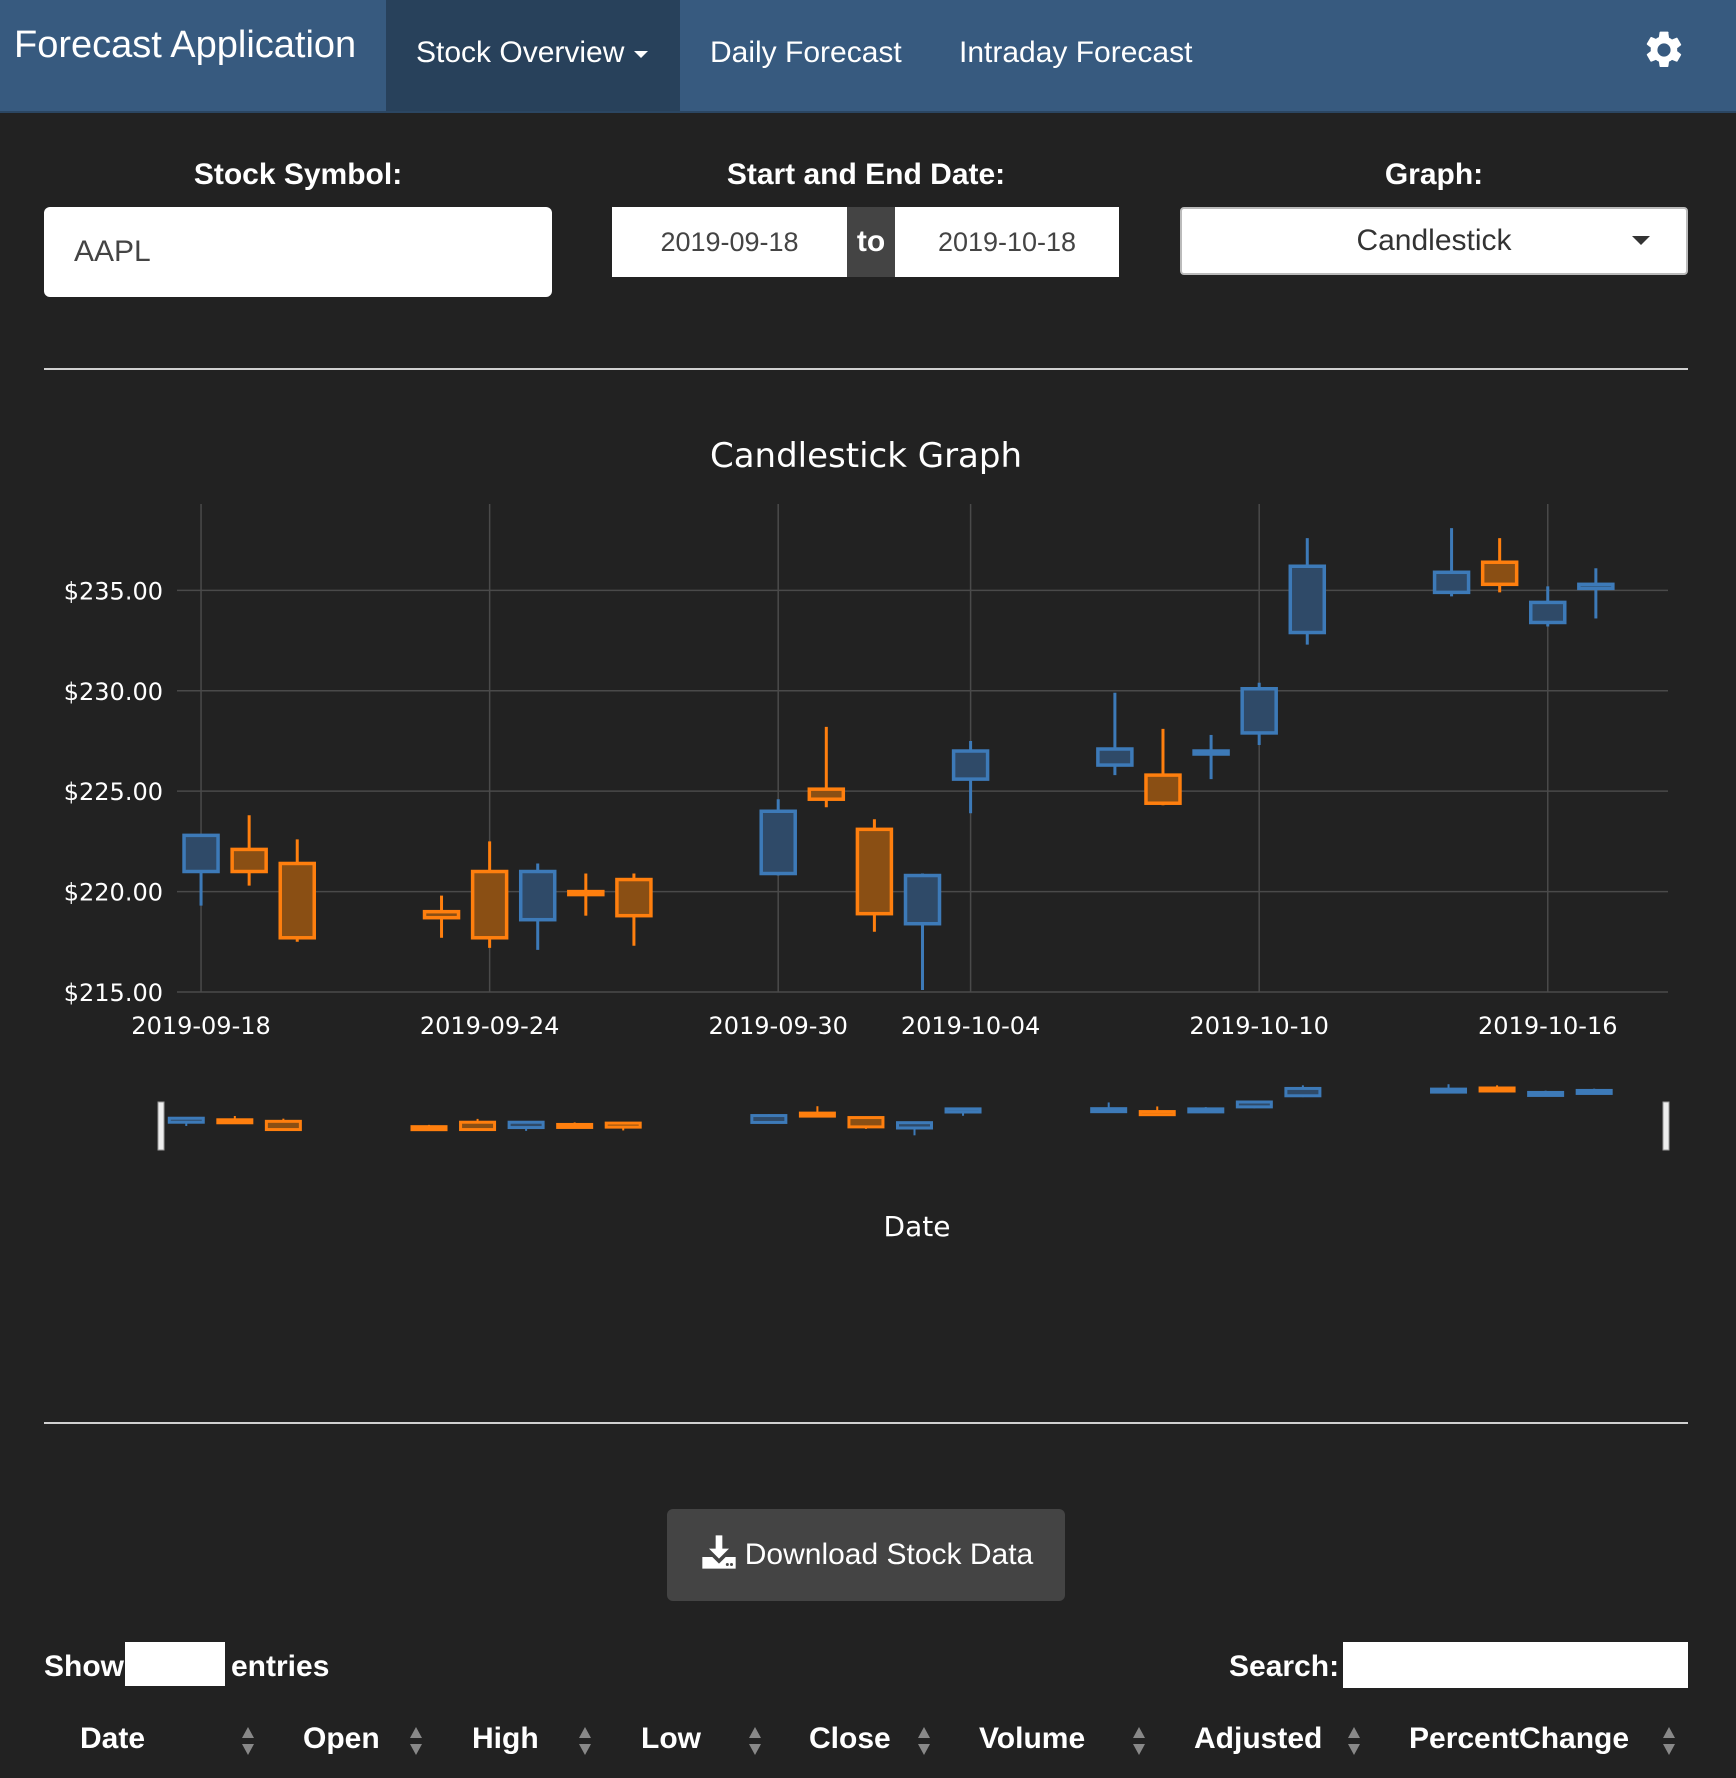 This screenshot has height=1778, width=1736. I want to click on app-brand: Forecast Application, so click(185, 45).